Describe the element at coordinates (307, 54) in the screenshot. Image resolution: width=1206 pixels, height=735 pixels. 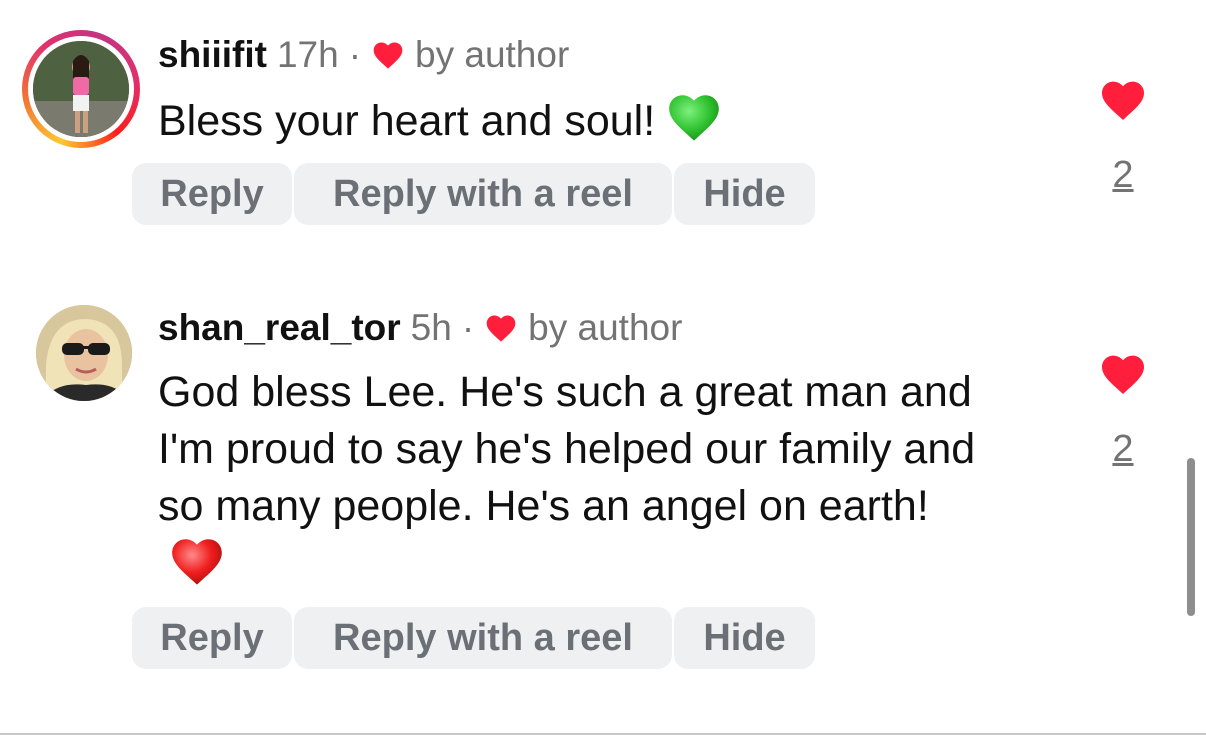
I see `timestamp: 17h` at that location.